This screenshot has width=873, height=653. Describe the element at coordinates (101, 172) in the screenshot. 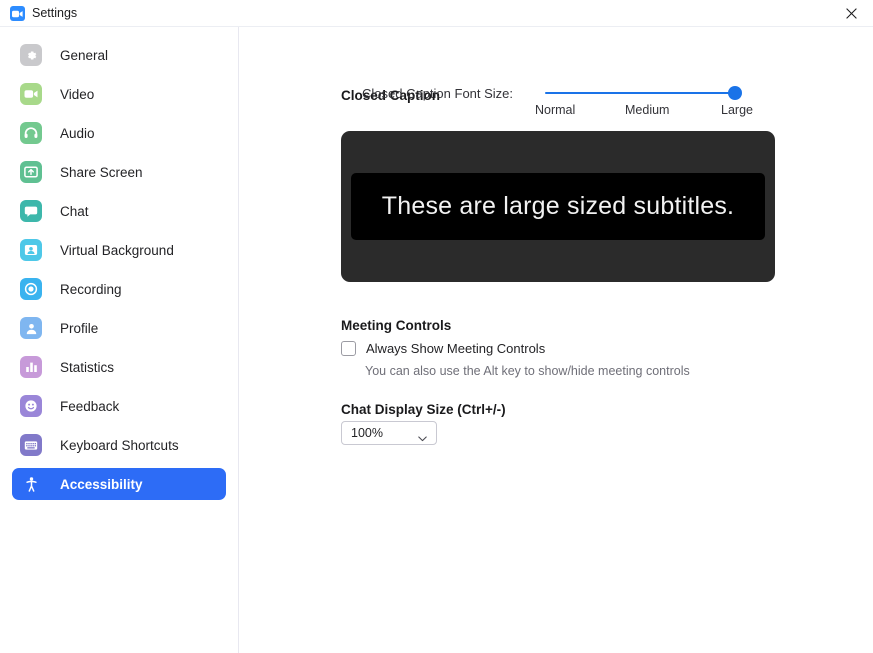

I see `sidebar-item-label: Share Screen` at that location.